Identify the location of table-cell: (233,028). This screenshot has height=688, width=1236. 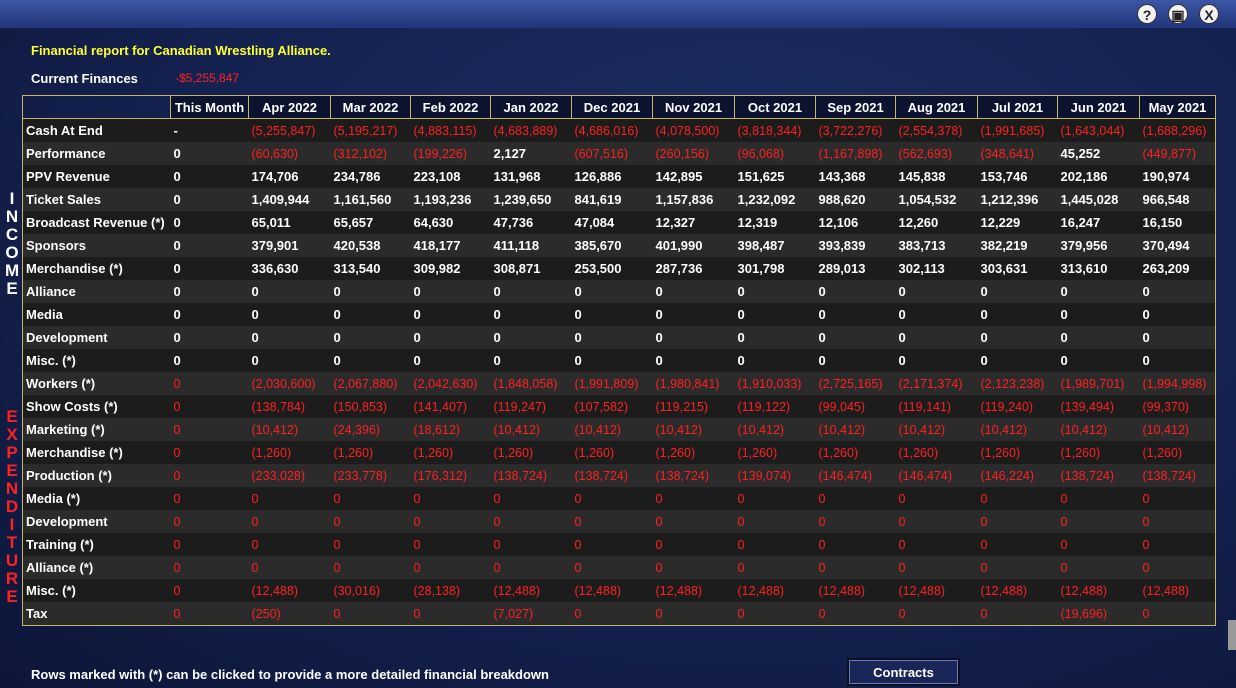
(289, 475).